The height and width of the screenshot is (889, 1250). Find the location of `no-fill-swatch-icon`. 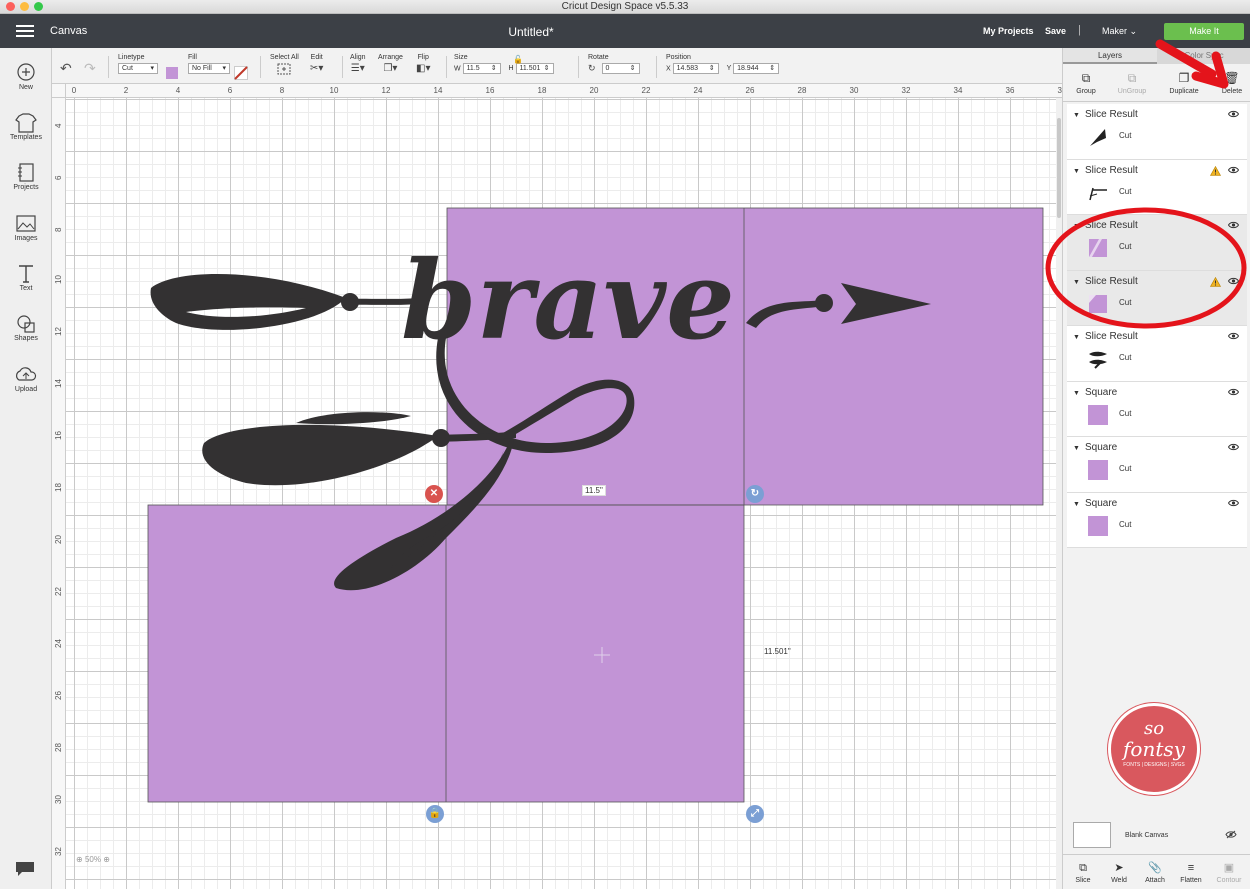

no-fill-swatch-icon is located at coordinates (241, 73).